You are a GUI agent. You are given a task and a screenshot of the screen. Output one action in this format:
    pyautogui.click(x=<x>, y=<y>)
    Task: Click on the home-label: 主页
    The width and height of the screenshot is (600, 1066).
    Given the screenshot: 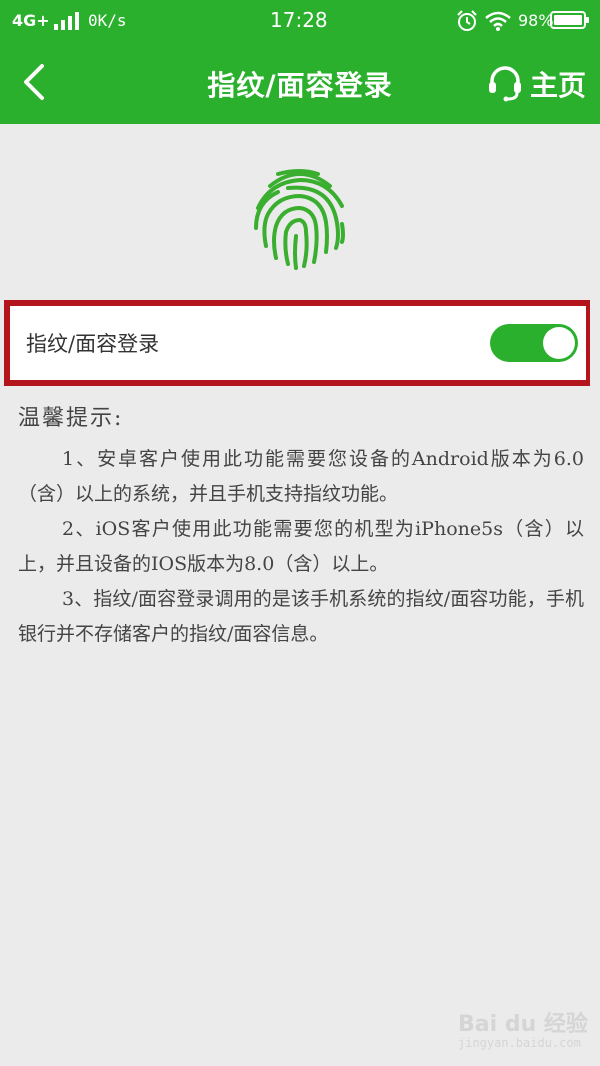 What is the action you would take?
    pyautogui.click(x=558, y=85)
    